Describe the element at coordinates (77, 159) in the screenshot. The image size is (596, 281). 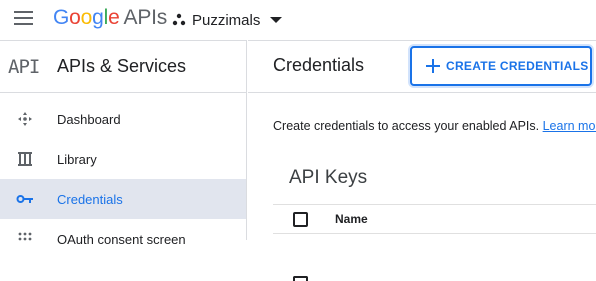
I see `sidebar-item-label: Library` at that location.